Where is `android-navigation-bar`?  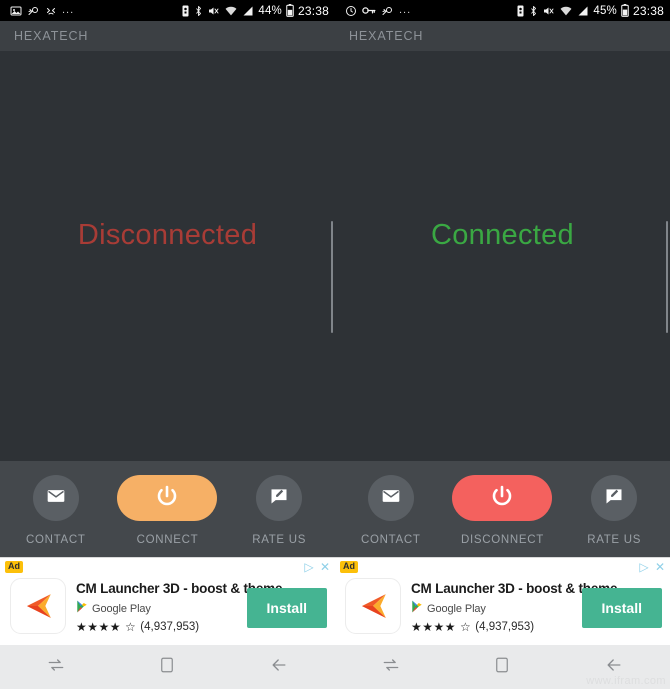 android-navigation-bar is located at coordinates (167, 667).